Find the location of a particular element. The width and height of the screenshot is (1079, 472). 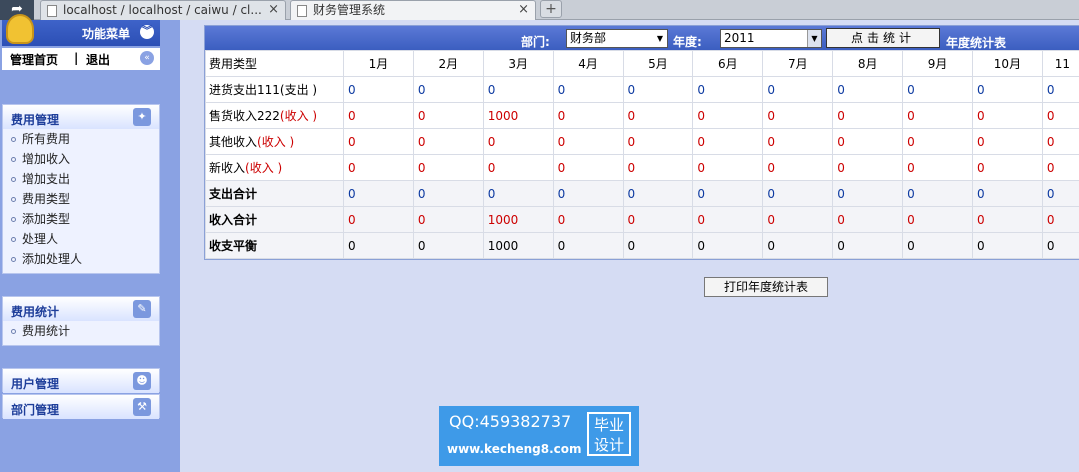

sidebar-item-handler: 处理人 is located at coordinates (81, 239).